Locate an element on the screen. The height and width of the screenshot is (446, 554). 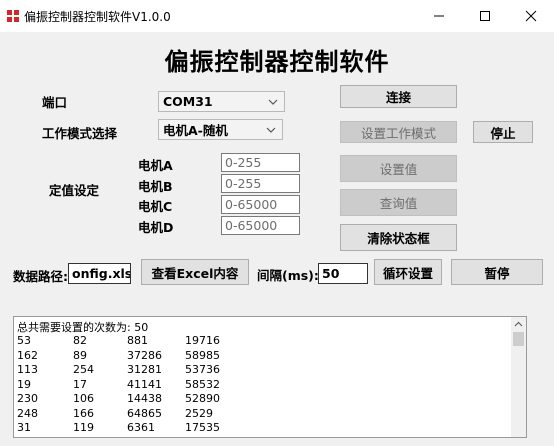
log-cell: 106 is located at coordinates (83, 398).